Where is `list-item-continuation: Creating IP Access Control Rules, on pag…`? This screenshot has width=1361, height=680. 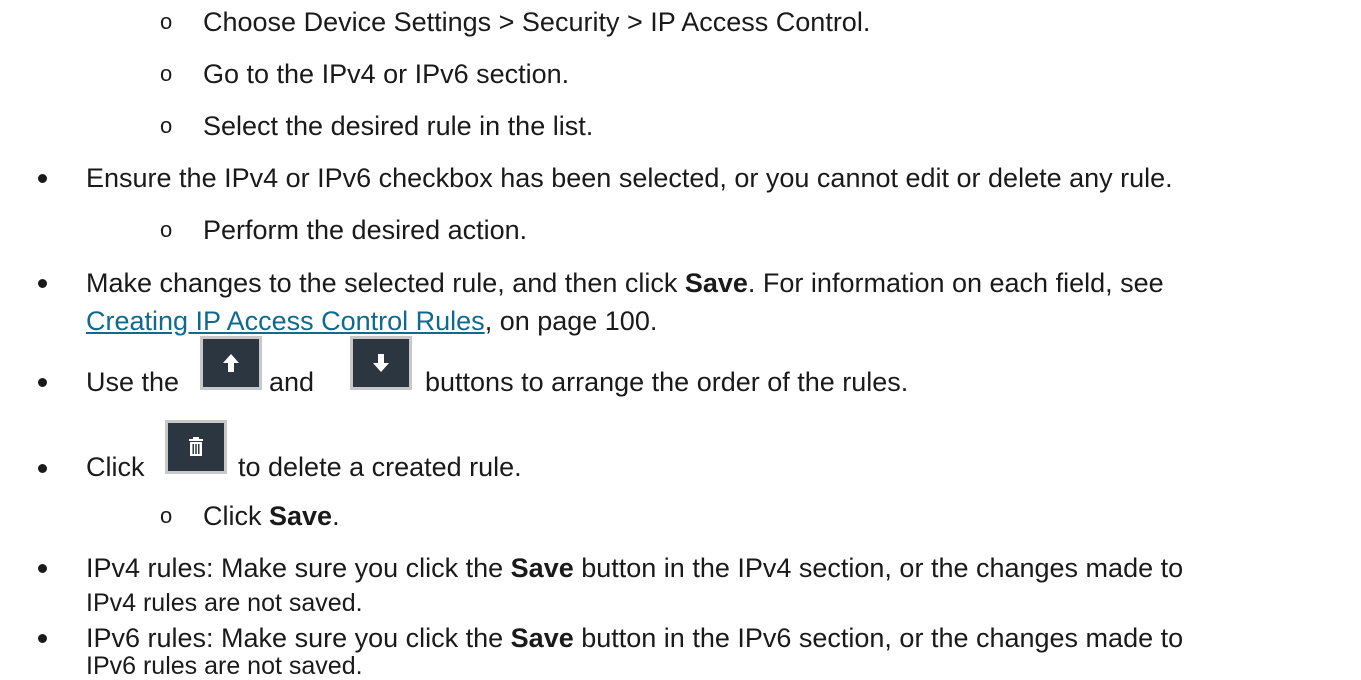
list-item-continuation: Creating IP Access Control Rules, on pag… is located at coordinates (371, 321).